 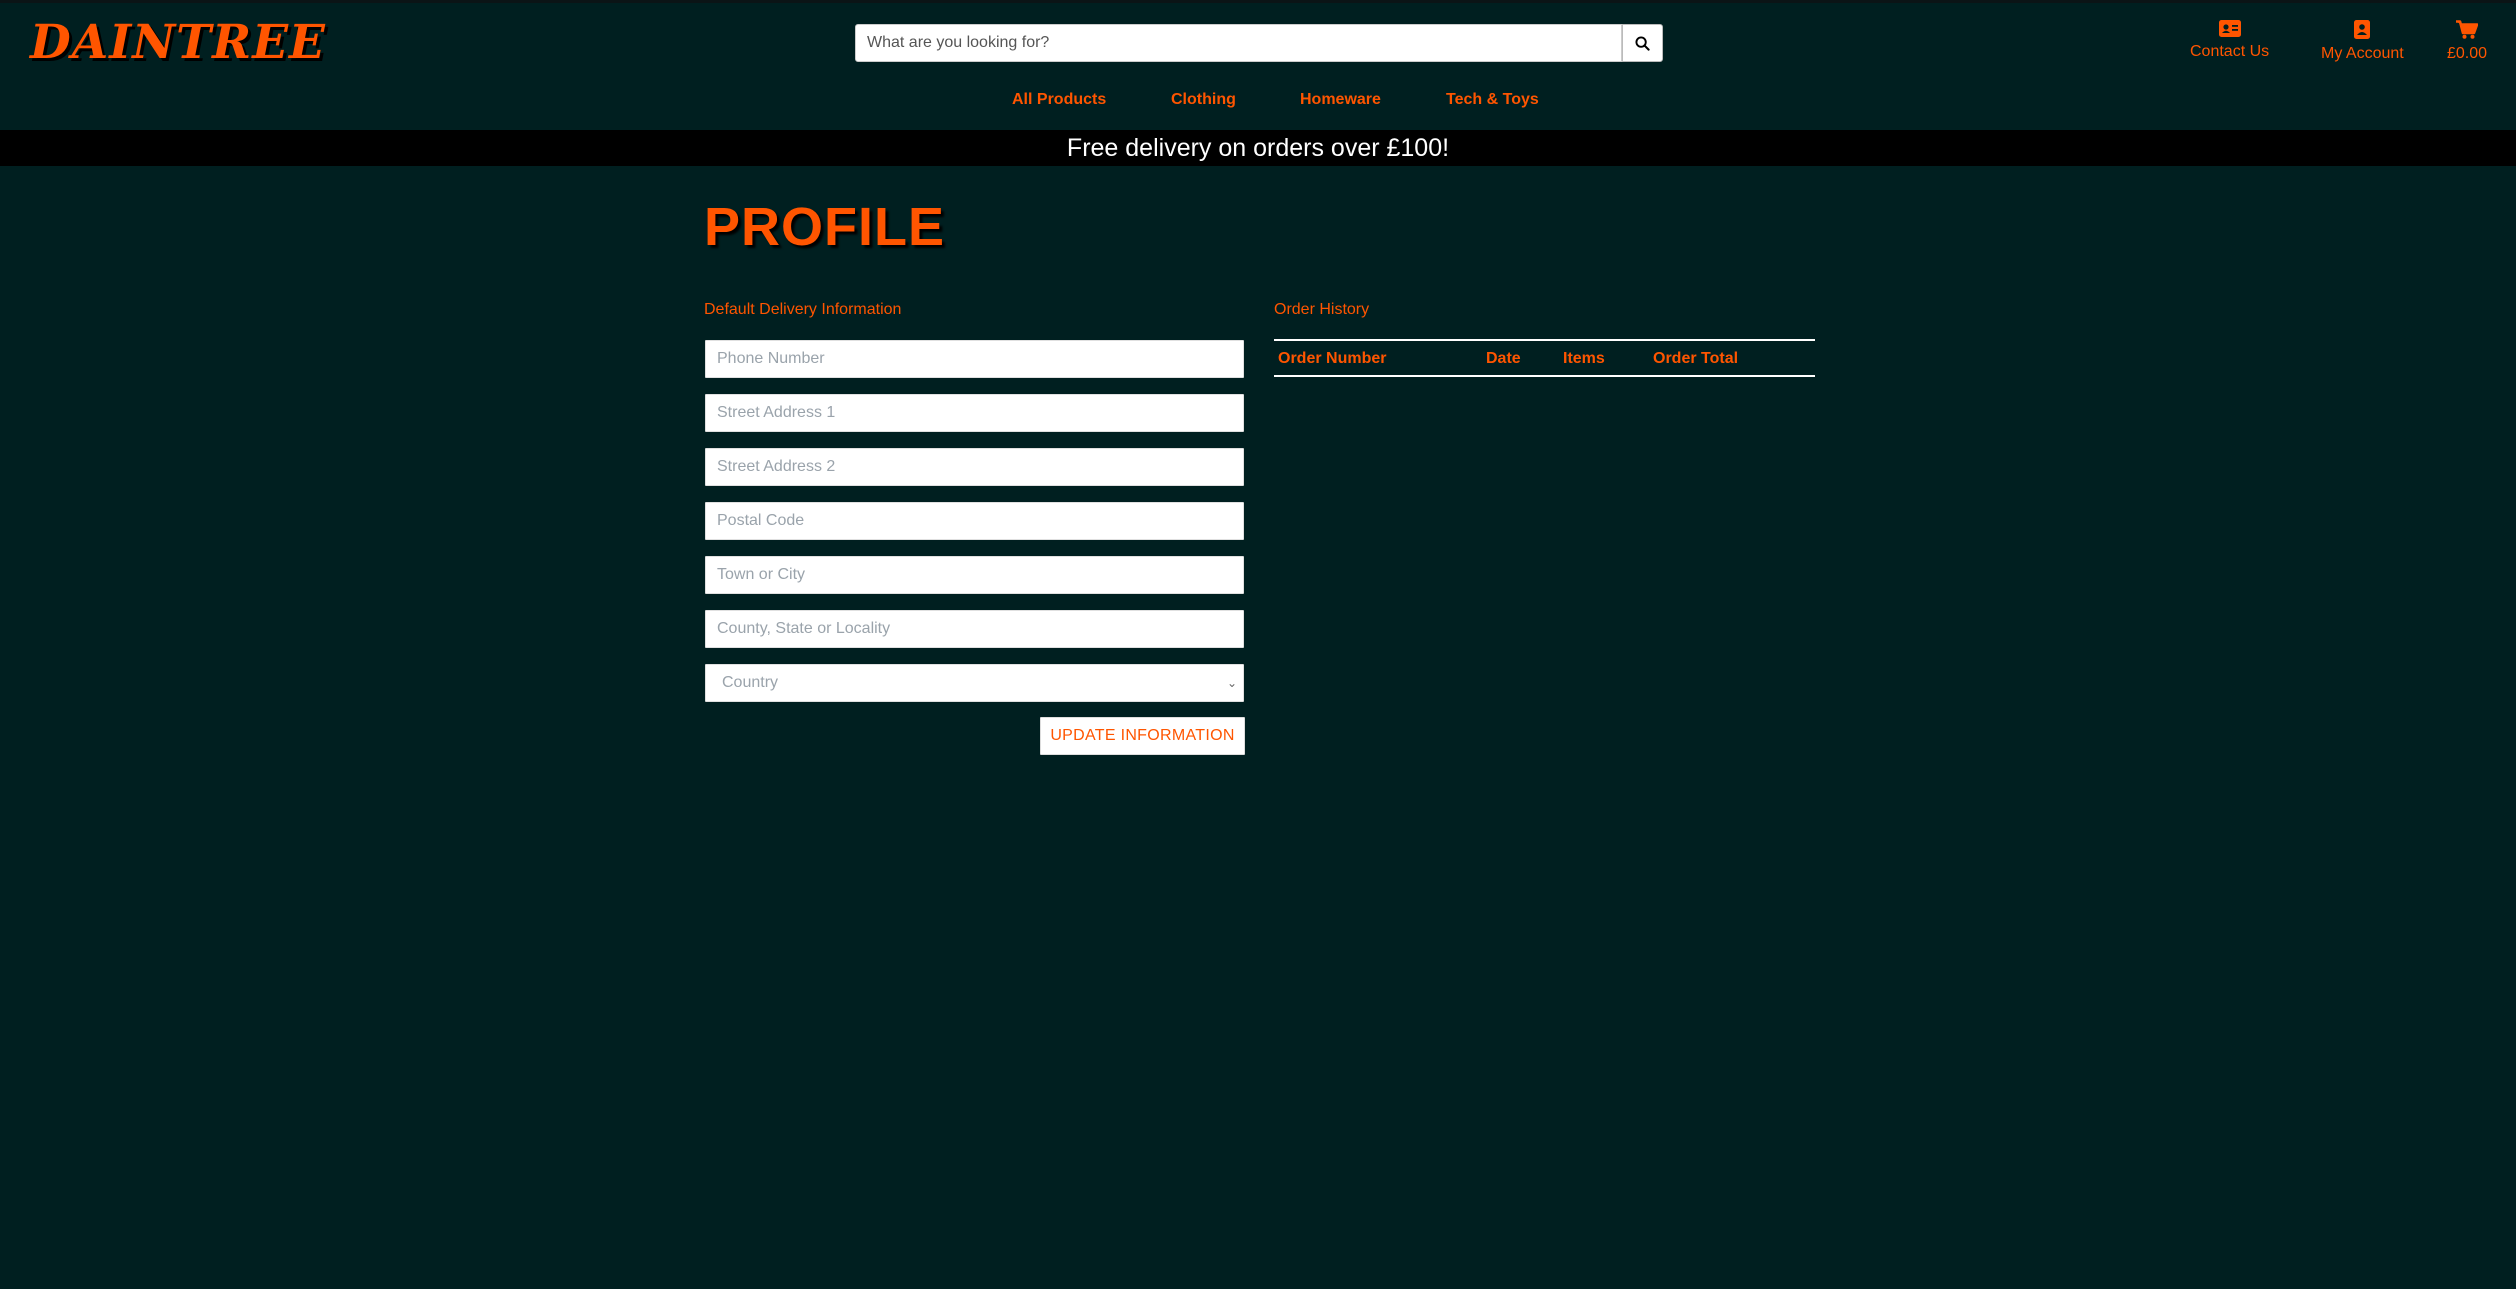 What do you see at coordinates (2229, 40) in the screenshot?
I see `contact-us-link: Contact Us` at bounding box center [2229, 40].